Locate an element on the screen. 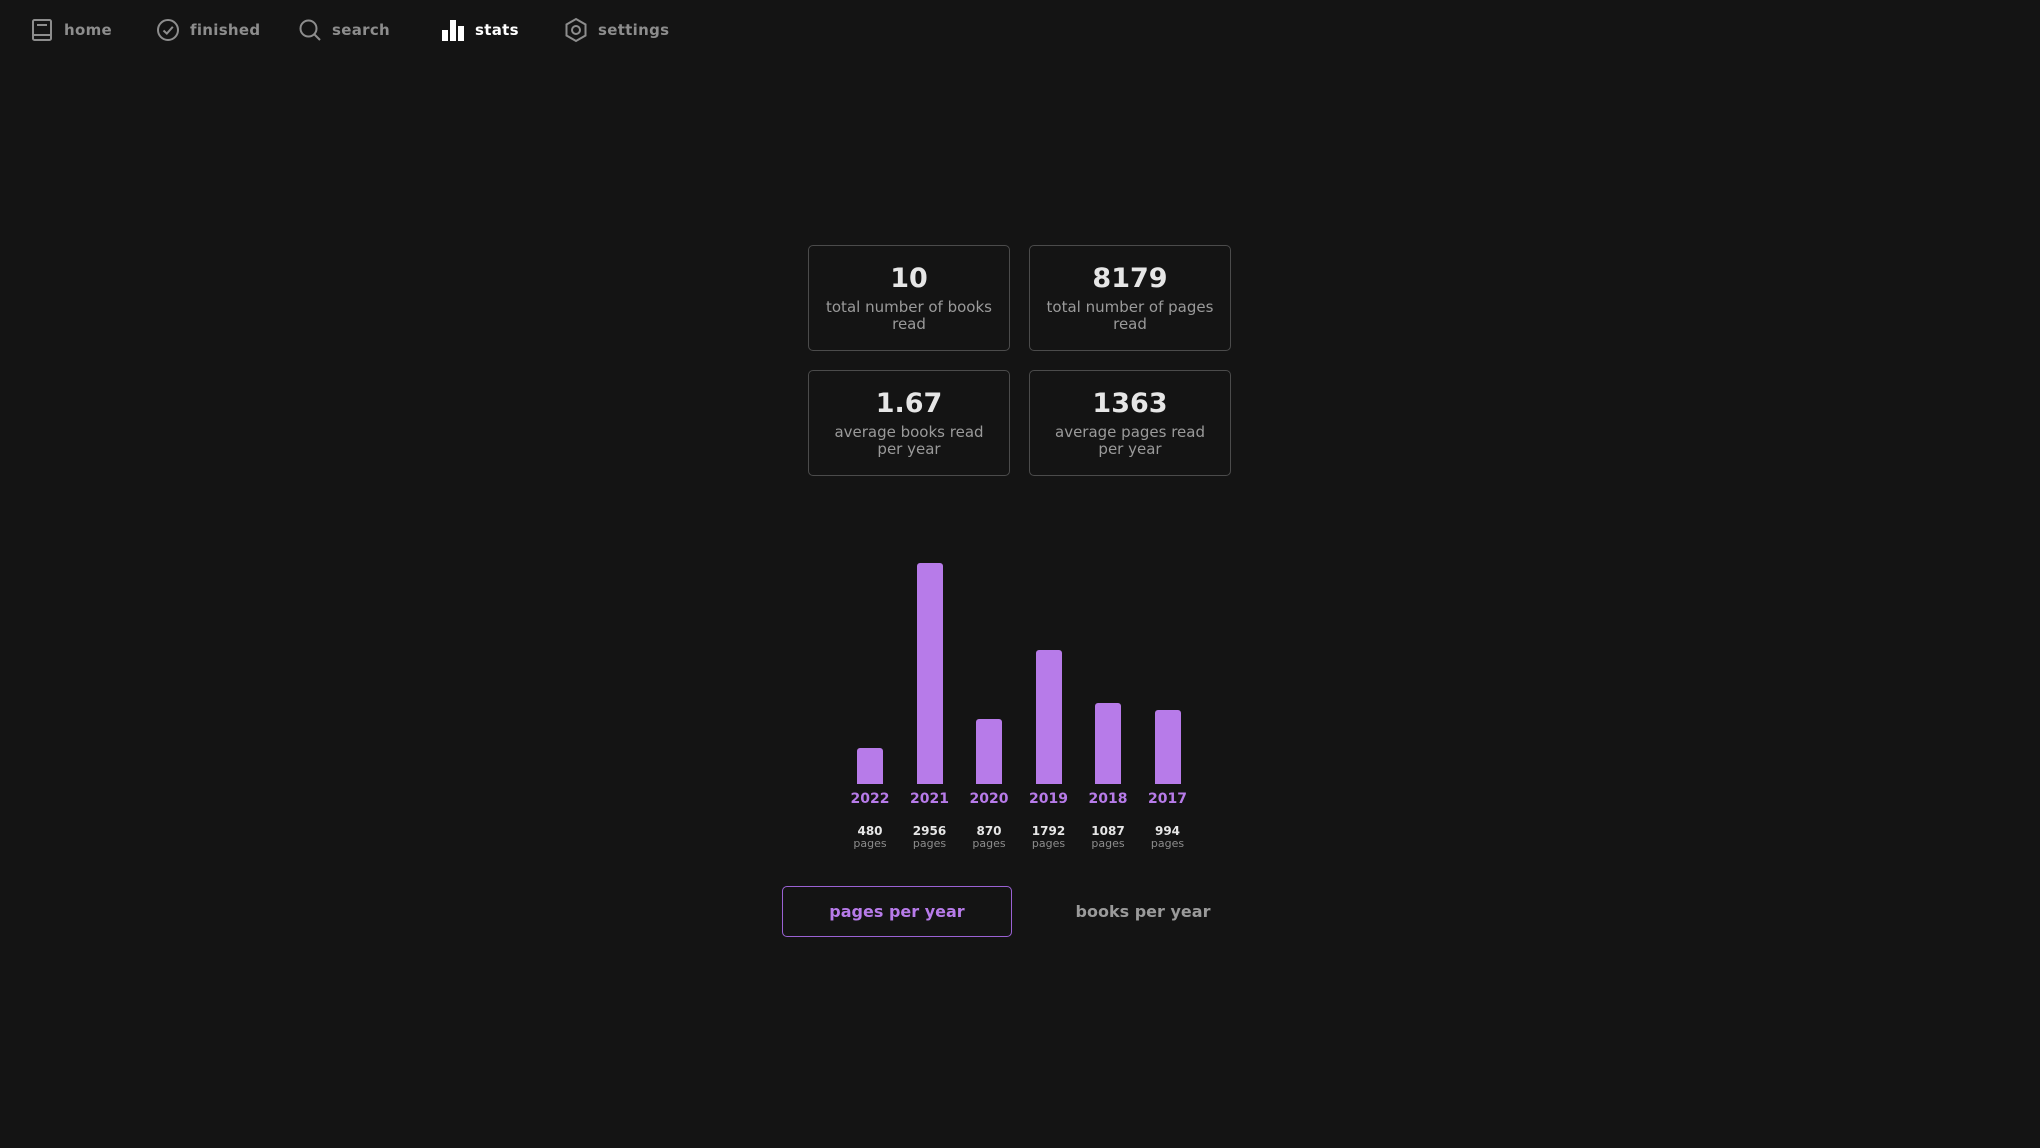  chart-x-label: 2019 is located at coordinates (1048, 799).